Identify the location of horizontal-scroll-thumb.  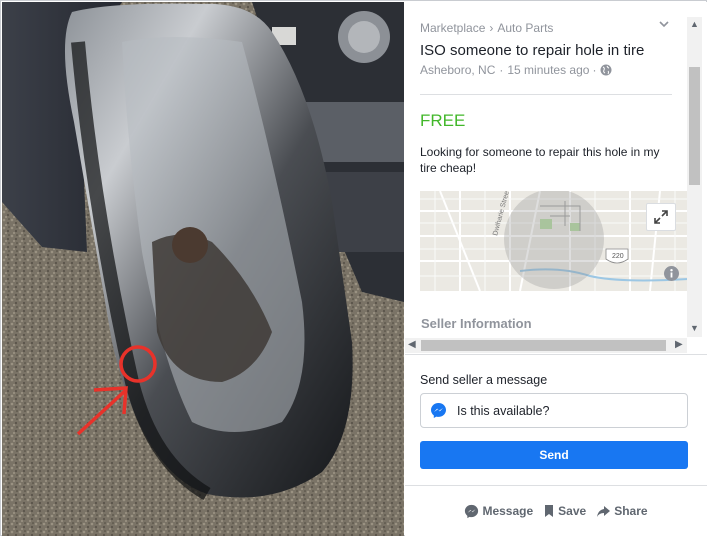
(543, 345).